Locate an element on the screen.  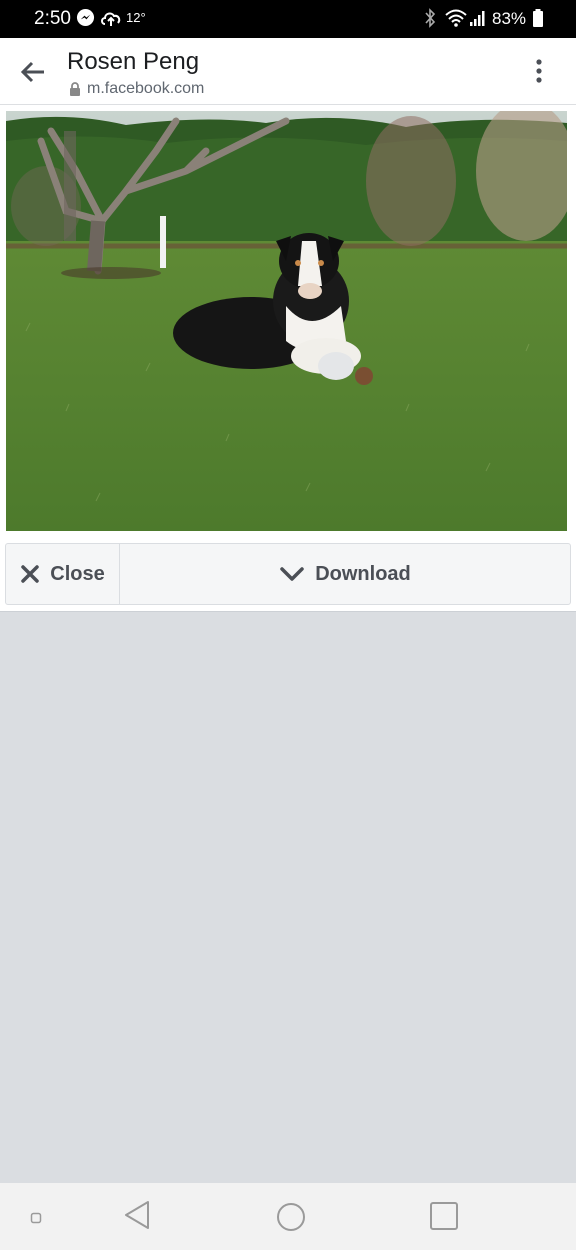
notification-dot-icon is located at coordinates (36, 1220).